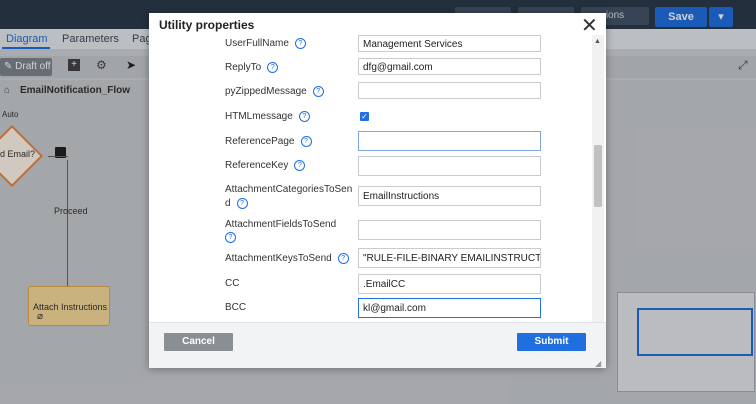  Describe the element at coordinates (198, 342) in the screenshot. I see `cancel-button: Cancel` at that location.